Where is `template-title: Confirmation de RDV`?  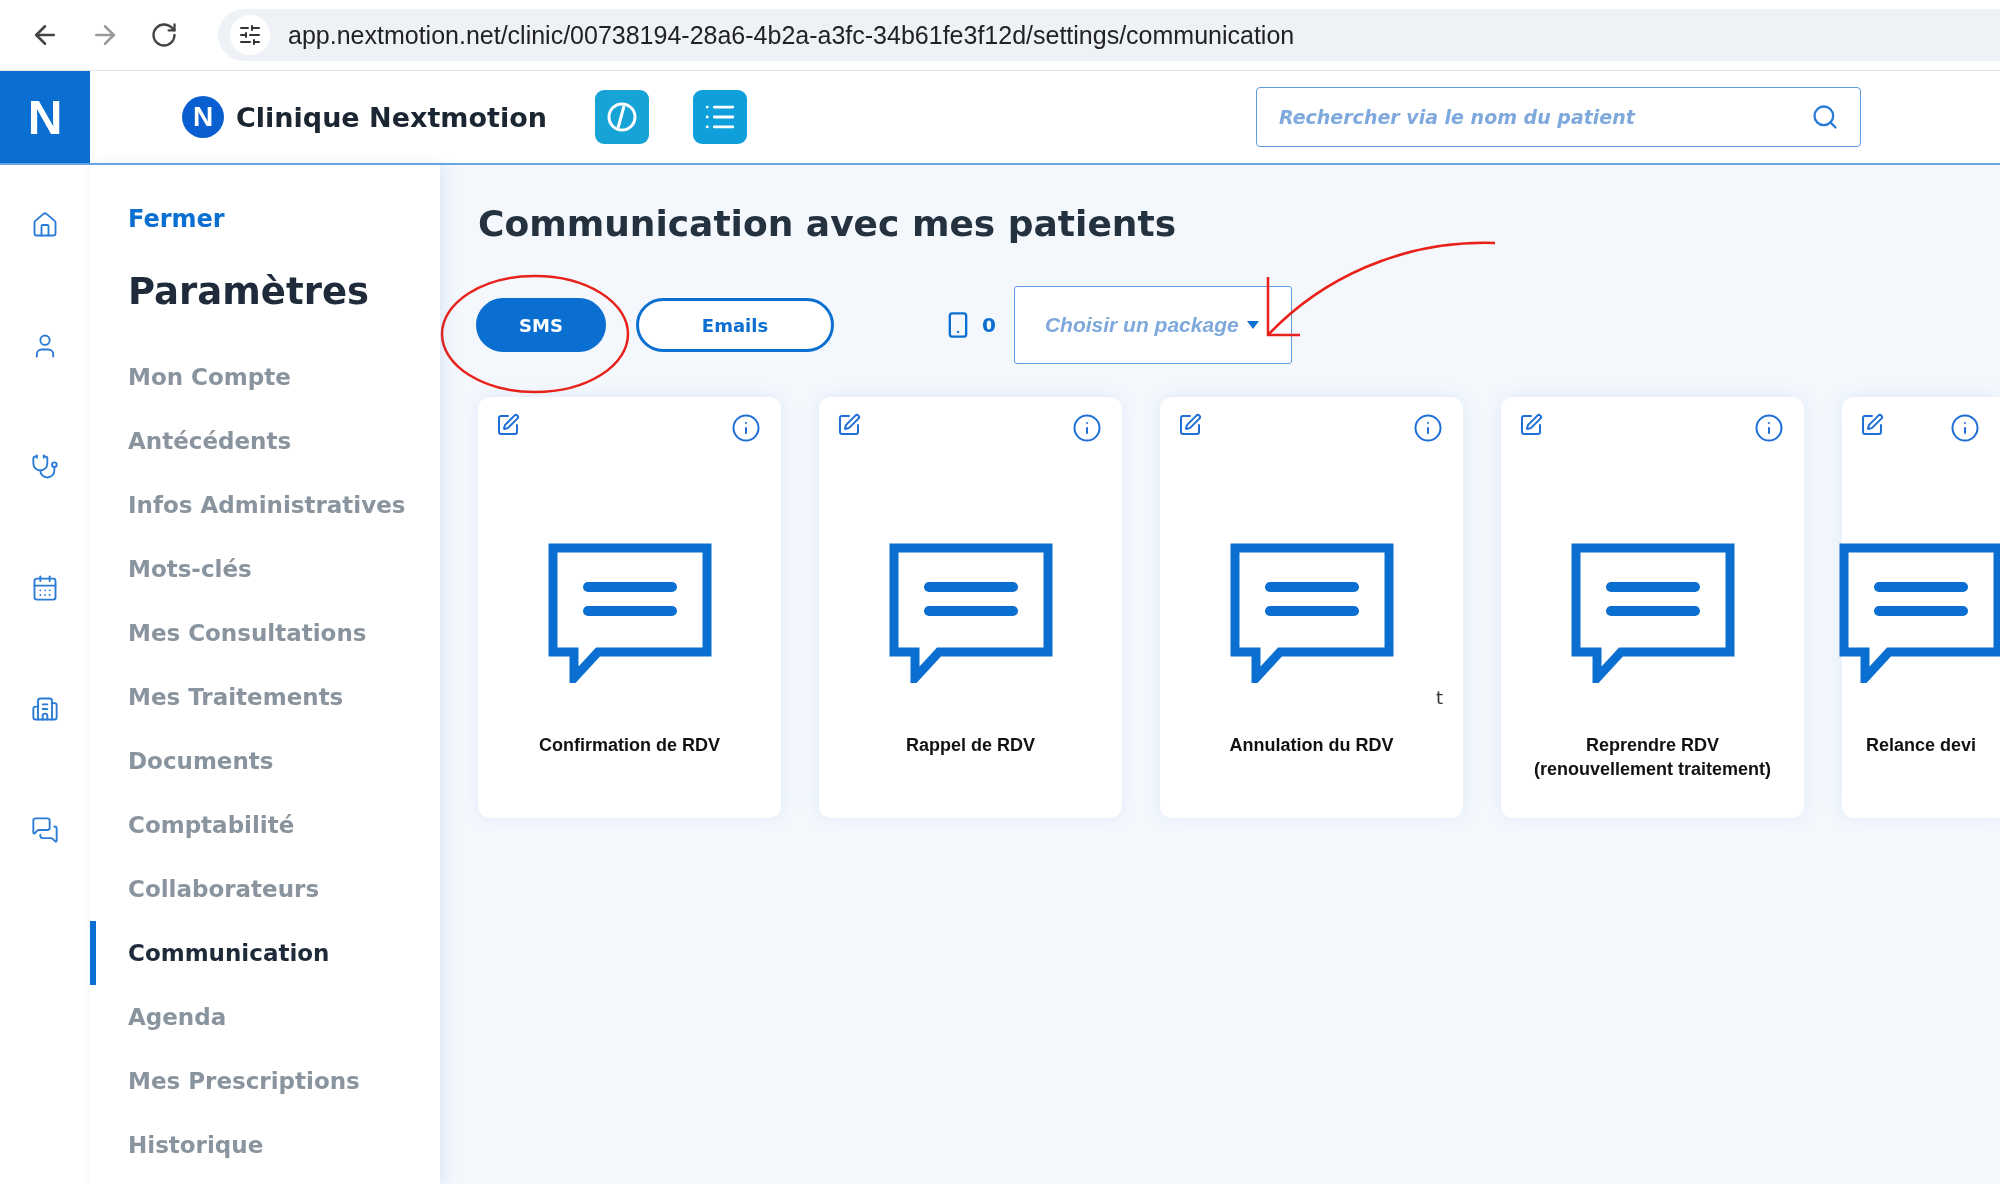 template-title: Confirmation de RDV is located at coordinates (629, 745).